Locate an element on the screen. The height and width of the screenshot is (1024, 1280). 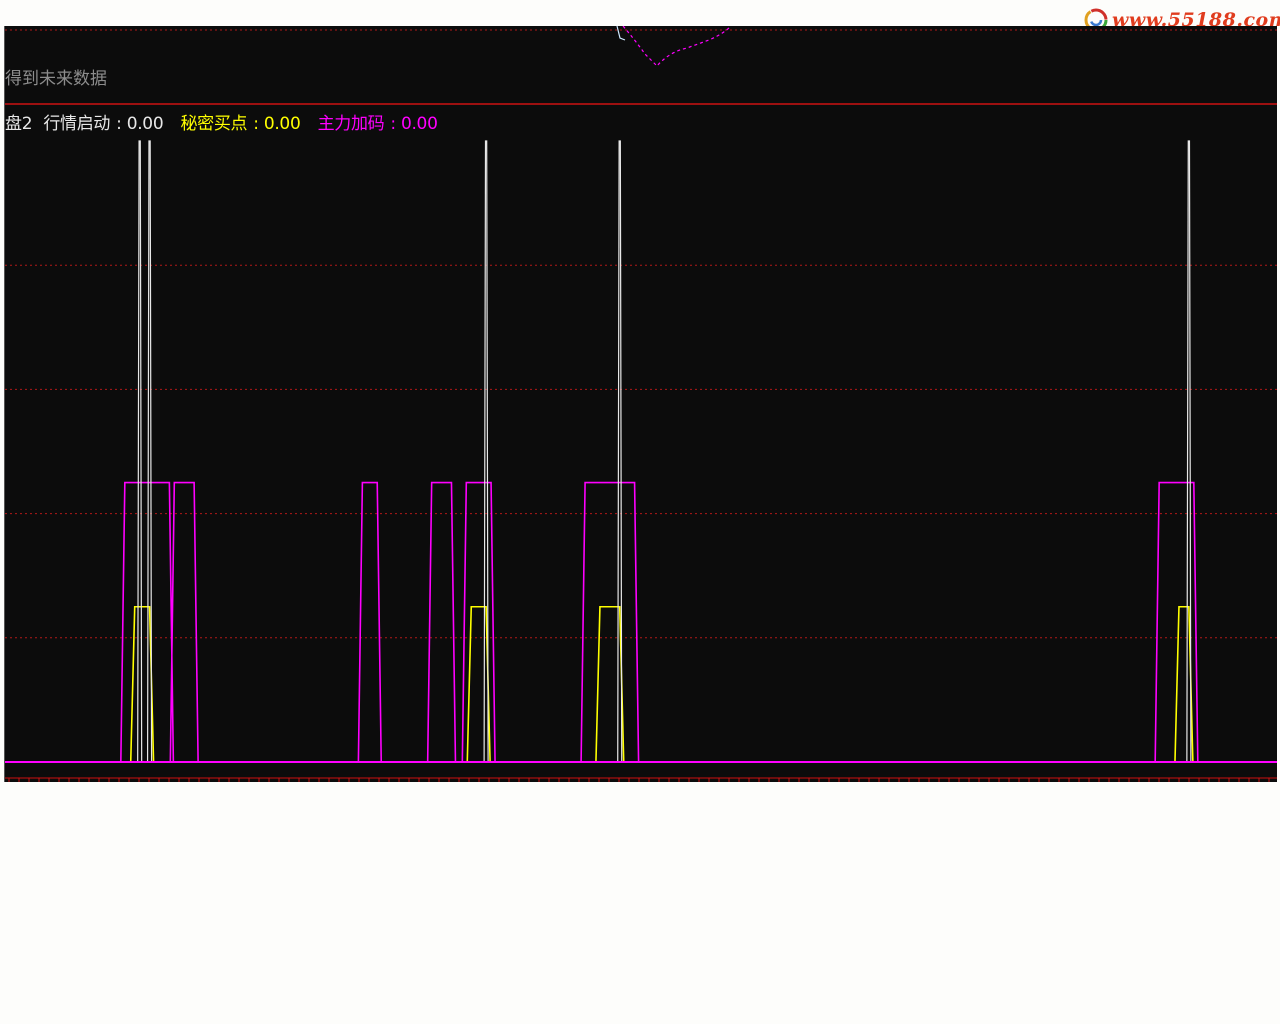
legend-item-secret-buy: 秘密买点: 0.00 is located at coordinates (240, 124).